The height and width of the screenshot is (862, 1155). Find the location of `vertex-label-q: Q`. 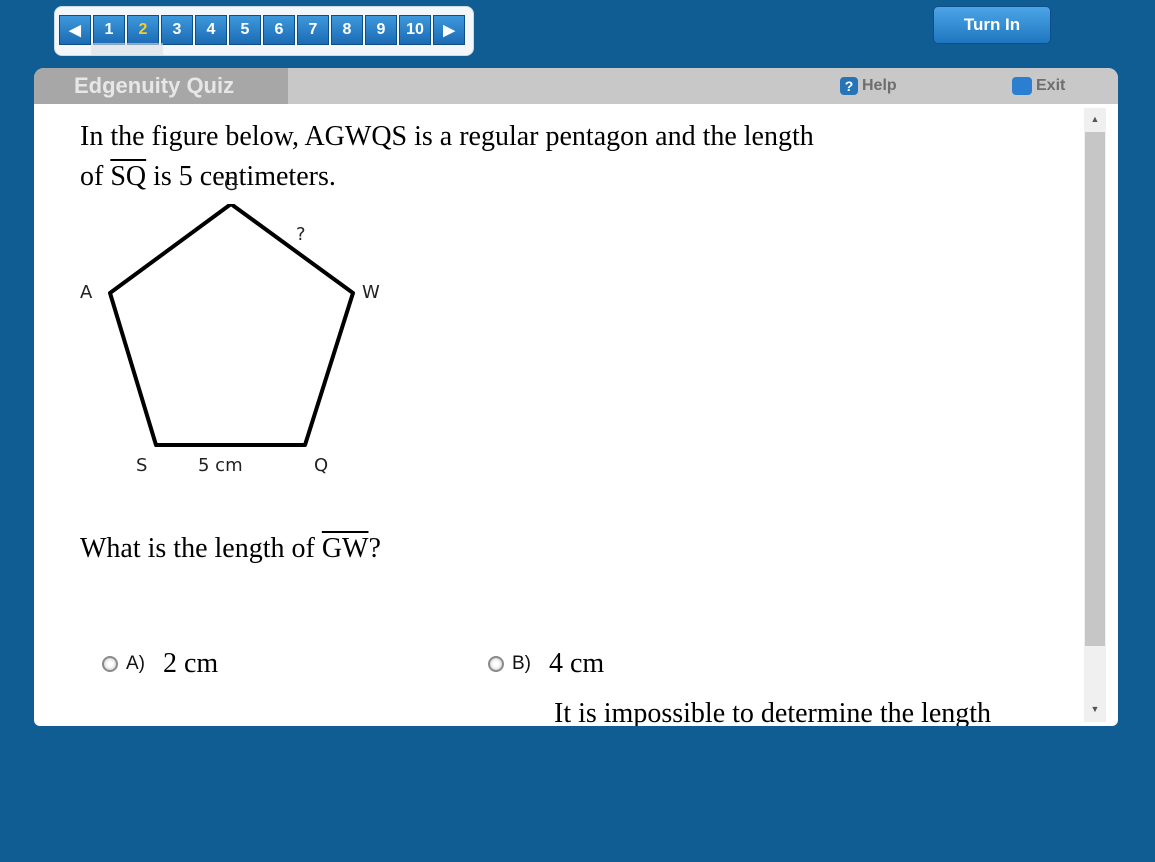

vertex-label-q: Q is located at coordinates (321, 465).